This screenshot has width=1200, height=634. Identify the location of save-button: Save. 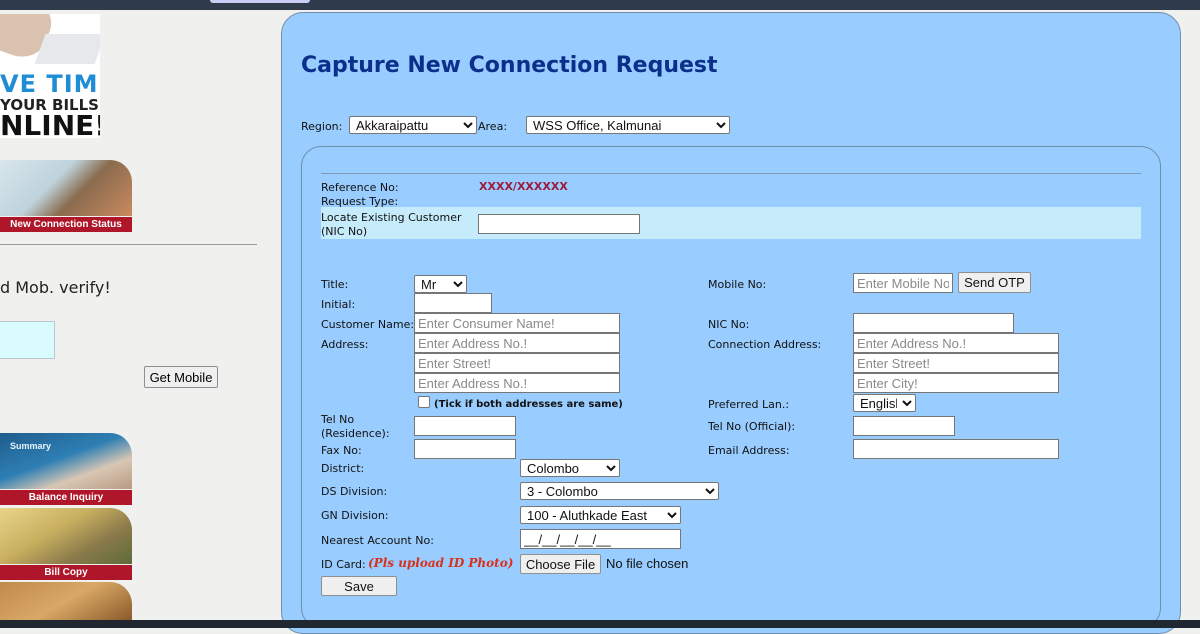
(359, 586).